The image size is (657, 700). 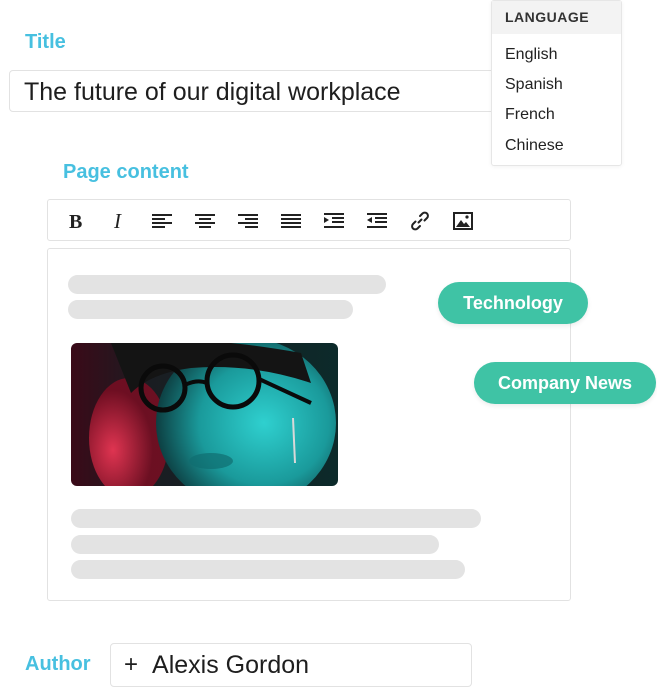 What do you see at coordinates (204, 414) in the screenshot?
I see `portrait-image` at bounding box center [204, 414].